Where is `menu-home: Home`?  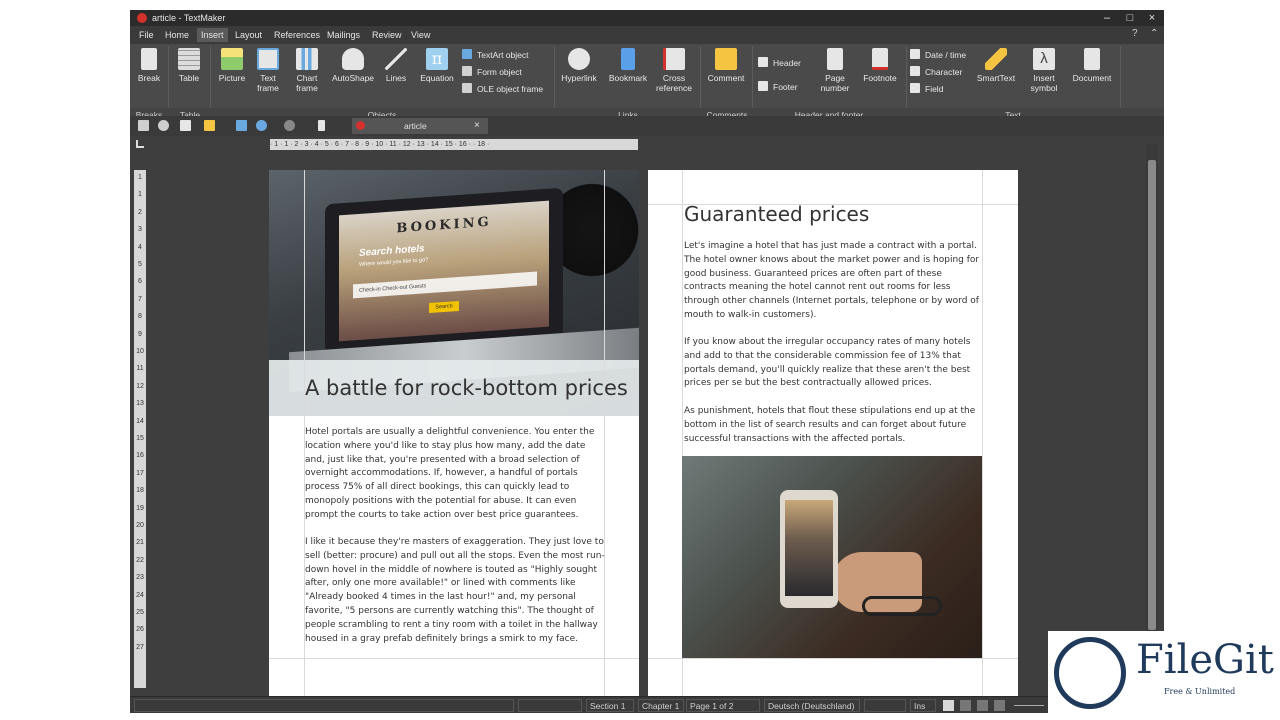
menu-home: Home is located at coordinates (177, 35).